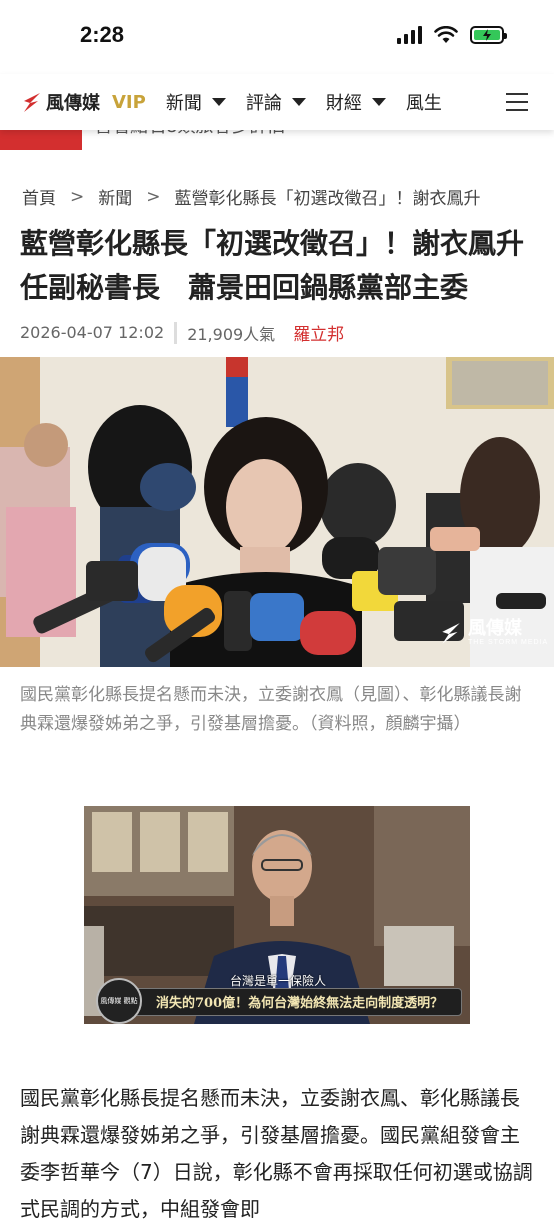 Image resolution: width=554 pixels, height=1228 pixels. I want to click on nav-item-label: 新聞, so click(183, 103).